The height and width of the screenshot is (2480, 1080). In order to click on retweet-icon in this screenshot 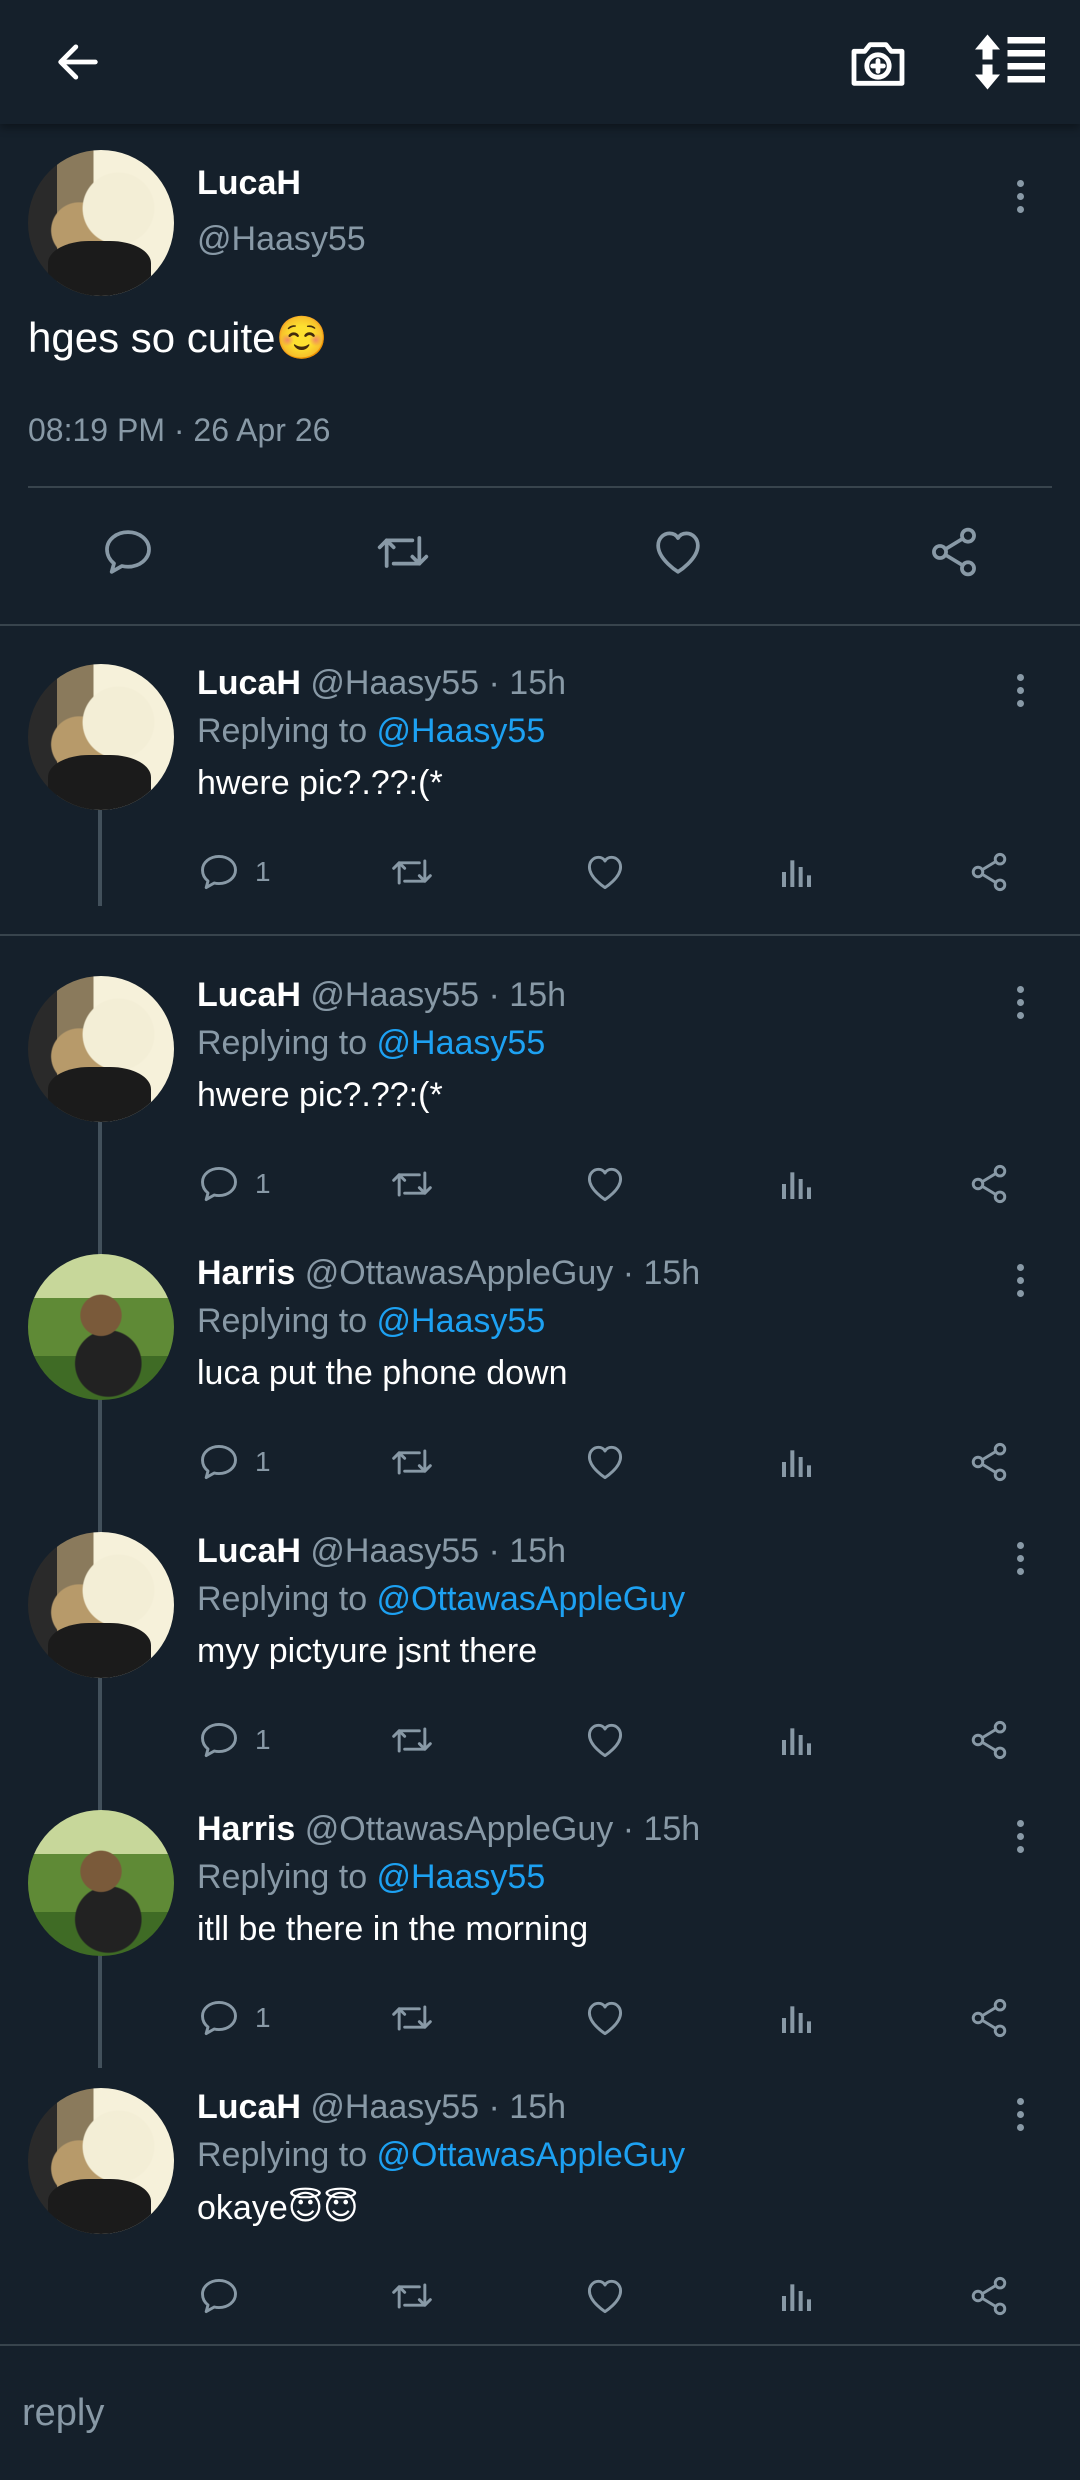, I will do `click(412, 1184)`.